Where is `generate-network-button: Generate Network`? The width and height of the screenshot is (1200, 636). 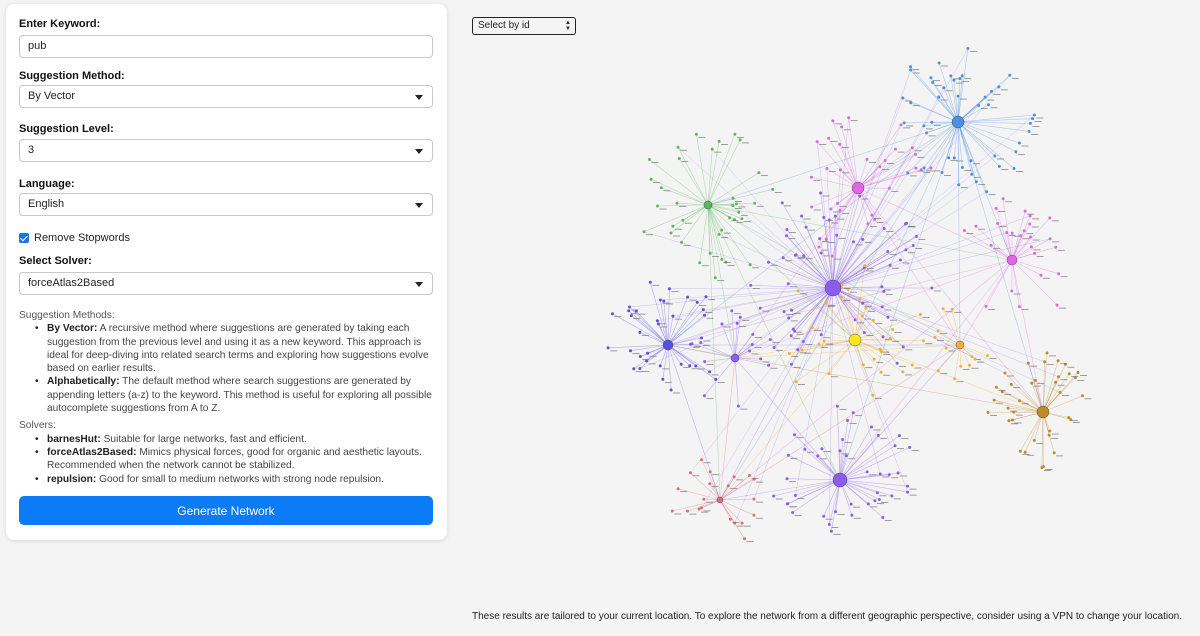 generate-network-button: Generate Network is located at coordinates (226, 510).